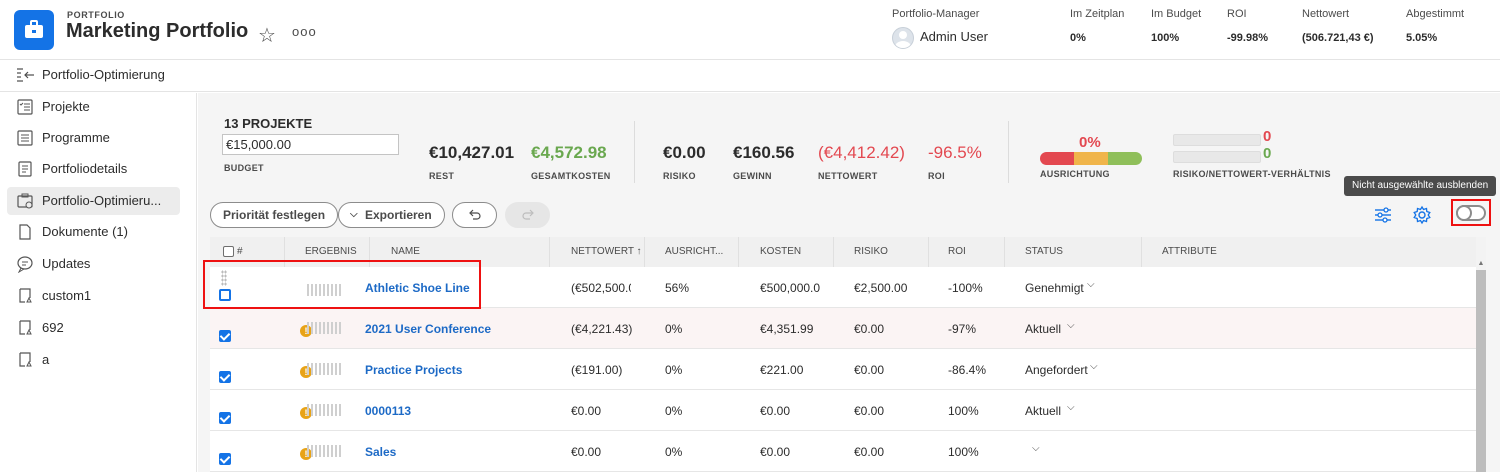 This screenshot has height=472, width=1500. I want to click on budget-input, so click(310, 144).